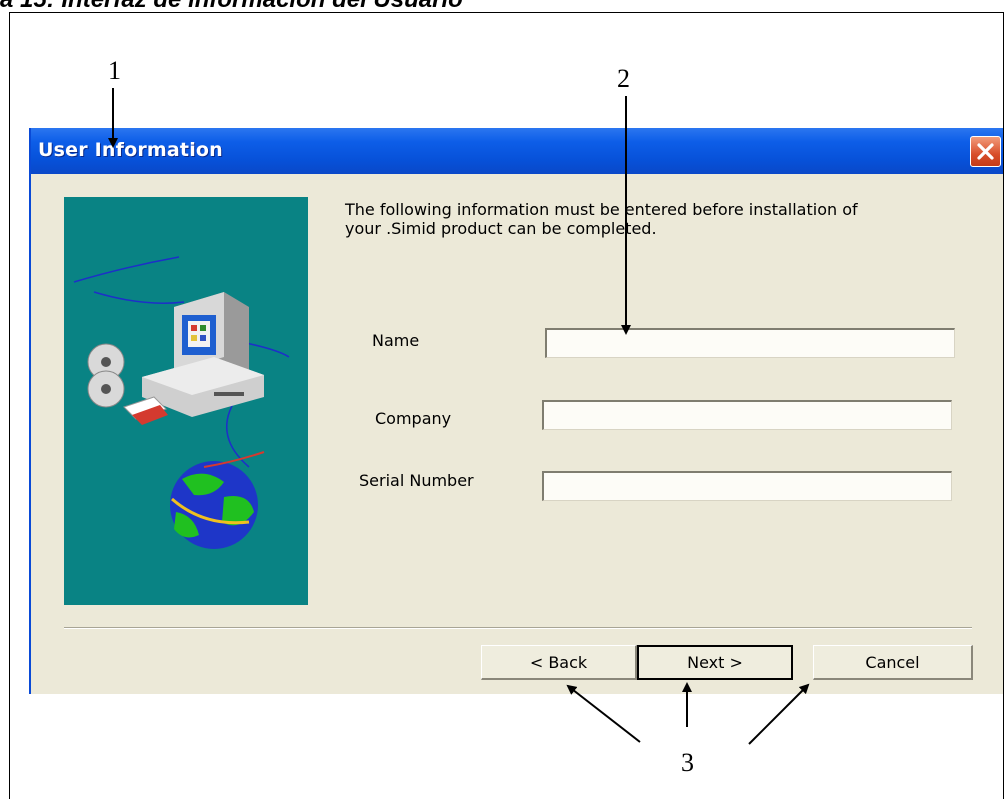 The width and height of the screenshot is (1007, 801). I want to click on callout-2: 2, so click(623, 78).